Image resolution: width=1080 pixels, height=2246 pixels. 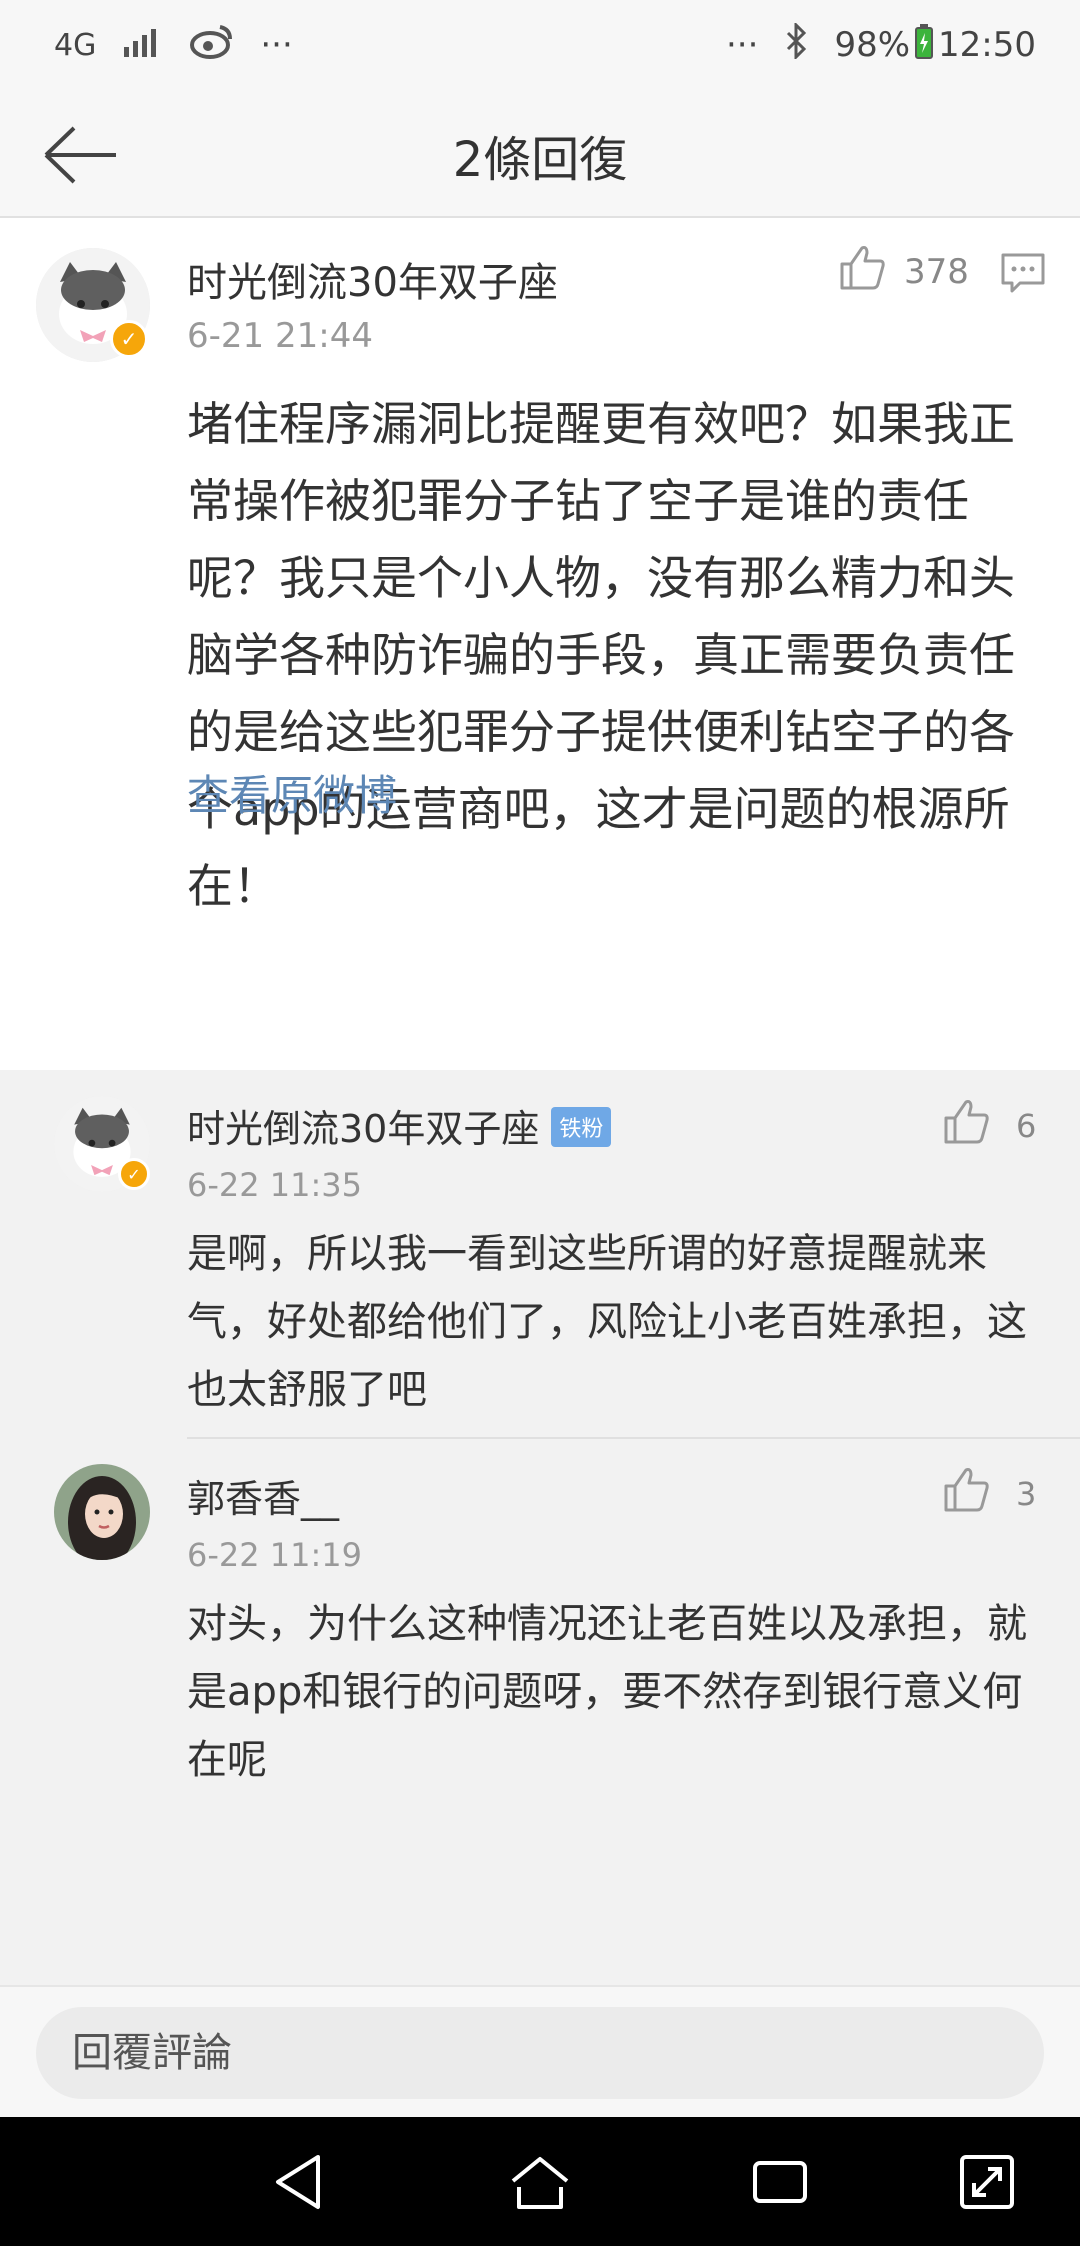 What do you see at coordinates (1026, 1493) in the screenshot?
I see `like-count: 3` at bounding box center [1026, 1493].